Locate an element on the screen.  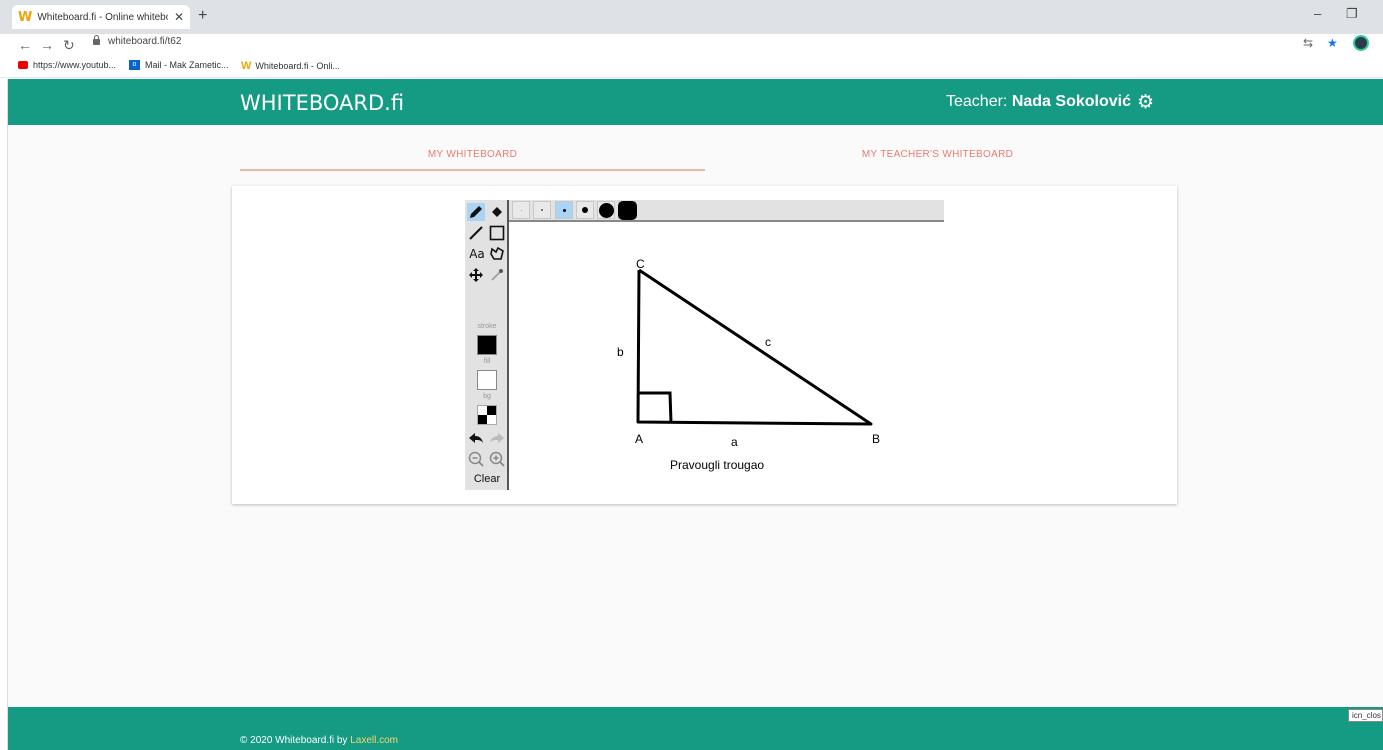
triangle-drawing is located at coordinates (754, 347).